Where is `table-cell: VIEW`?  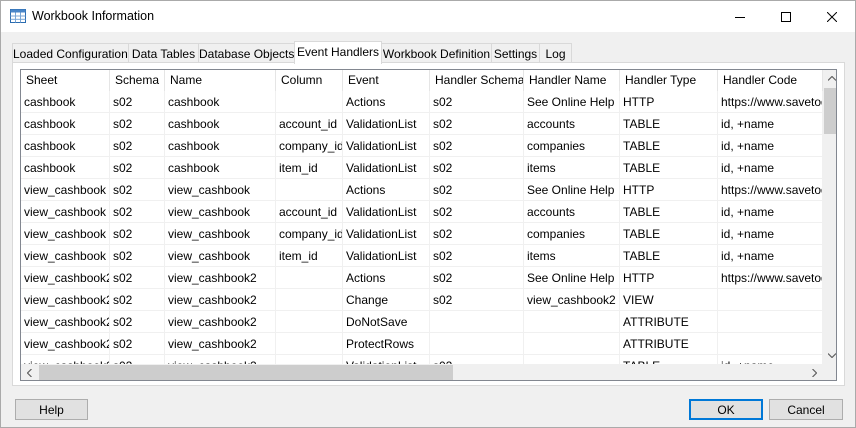
table-cell: VIEW is located at coordinates (669, 300).